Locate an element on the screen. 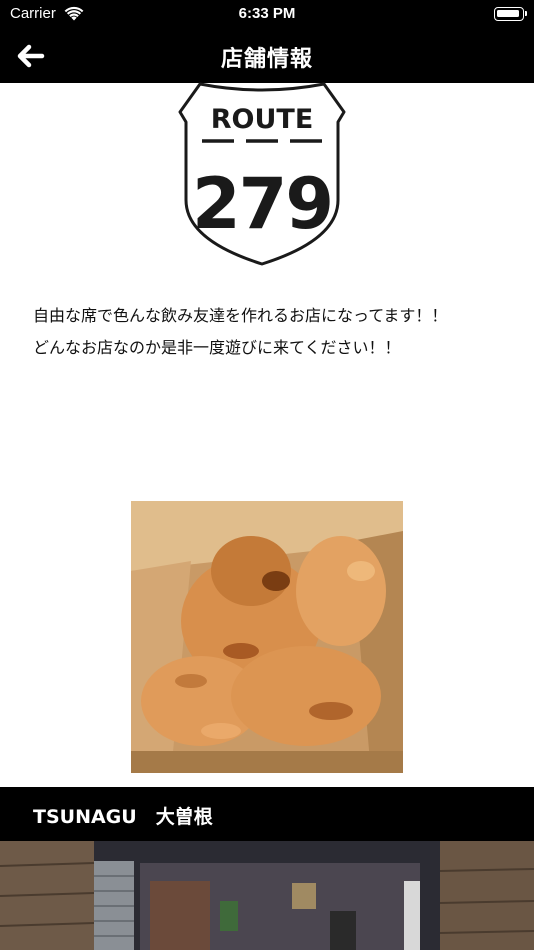 The height and width of the screenshot is (950, 534). nav-bar: 店舗情報 is located at coordinates (267, 56).